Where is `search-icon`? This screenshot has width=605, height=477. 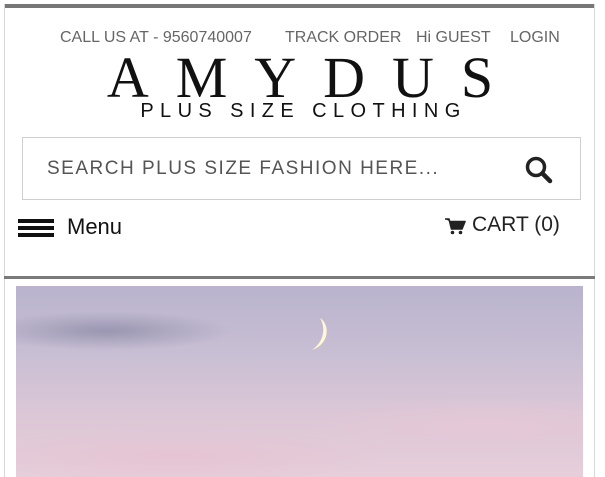 search-icon is located at coordinates (539, 170).